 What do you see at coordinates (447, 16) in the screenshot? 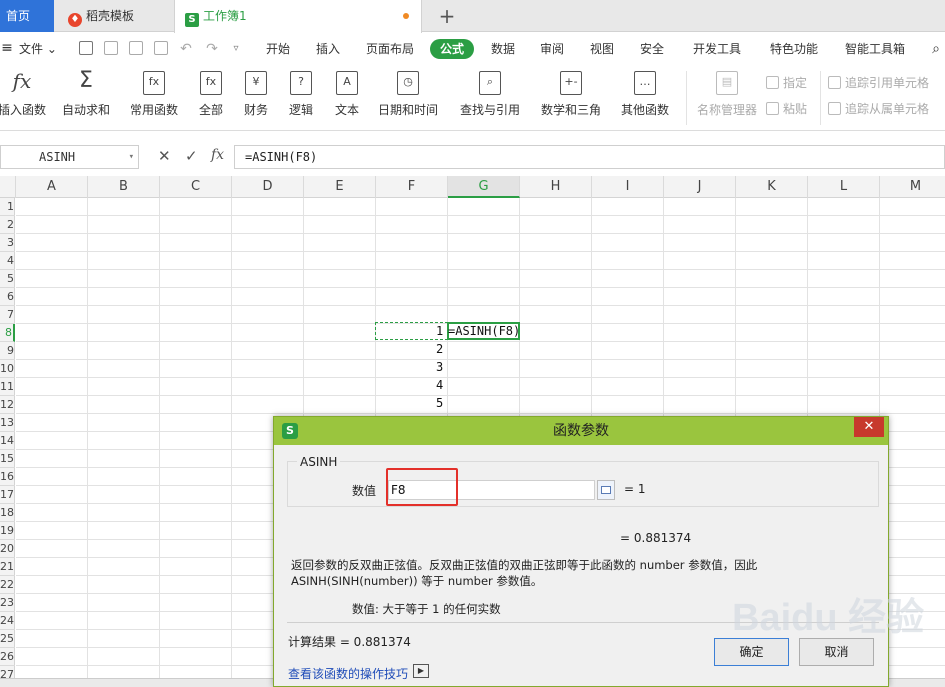
I see `new-tab-button: +` at bounding box center [447, 16].